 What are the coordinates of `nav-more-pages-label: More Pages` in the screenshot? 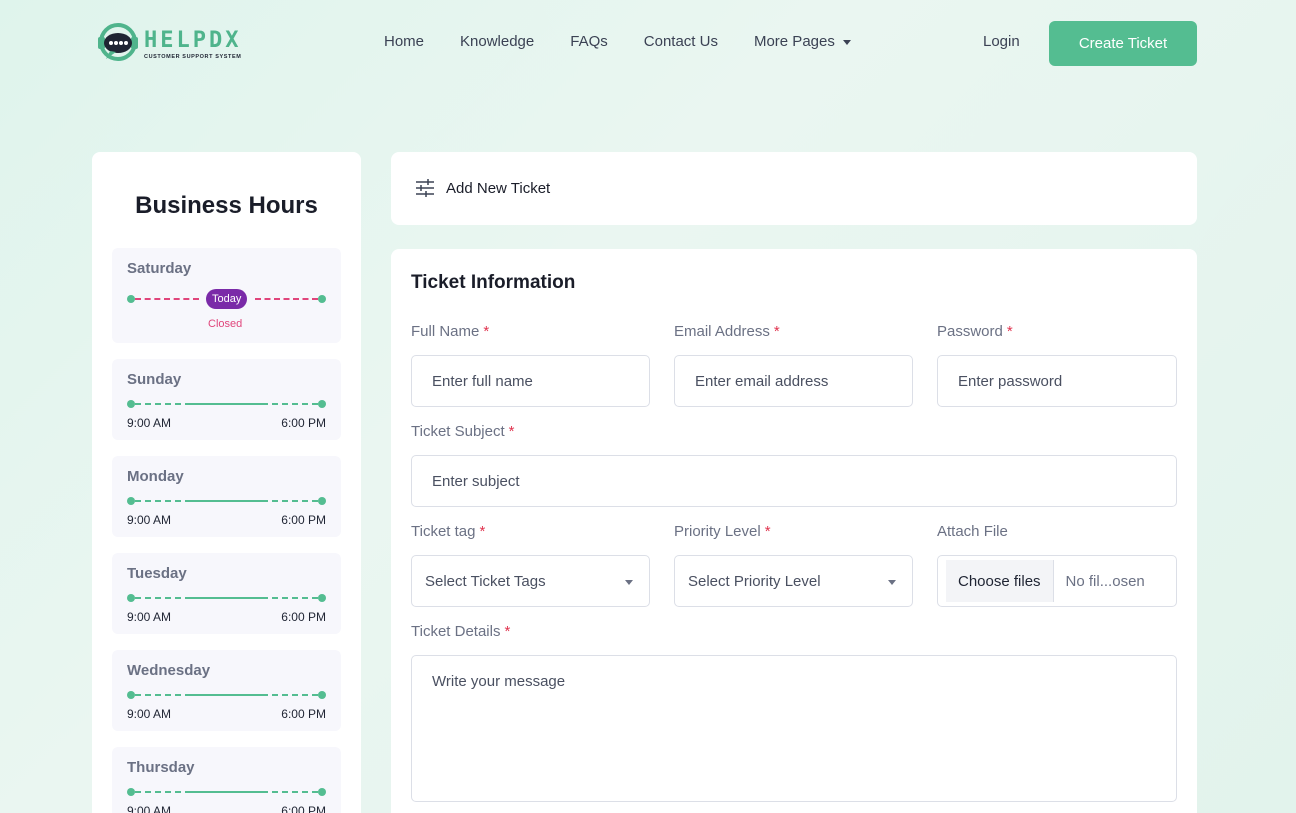 It's located at (794, 41).